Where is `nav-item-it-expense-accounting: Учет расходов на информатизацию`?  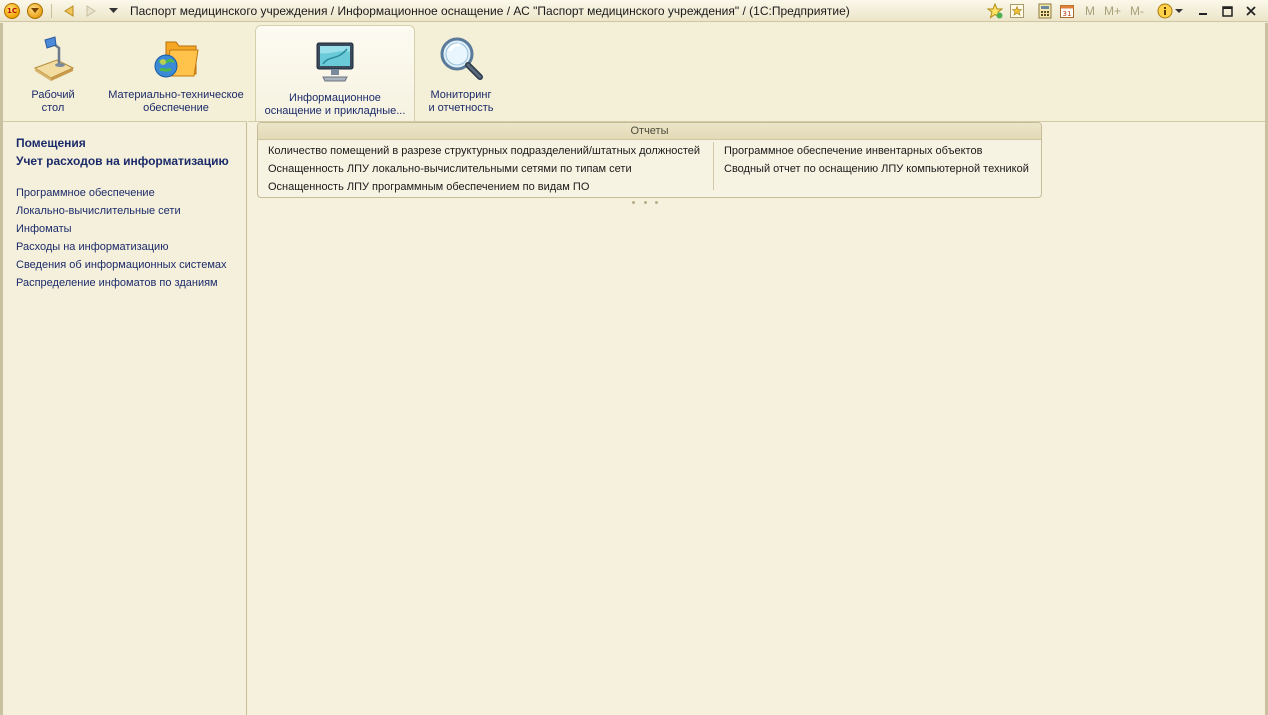 nav-item-it-expense-accounting: Учет расходов на информатизацию is located at coordinates (124, 161).